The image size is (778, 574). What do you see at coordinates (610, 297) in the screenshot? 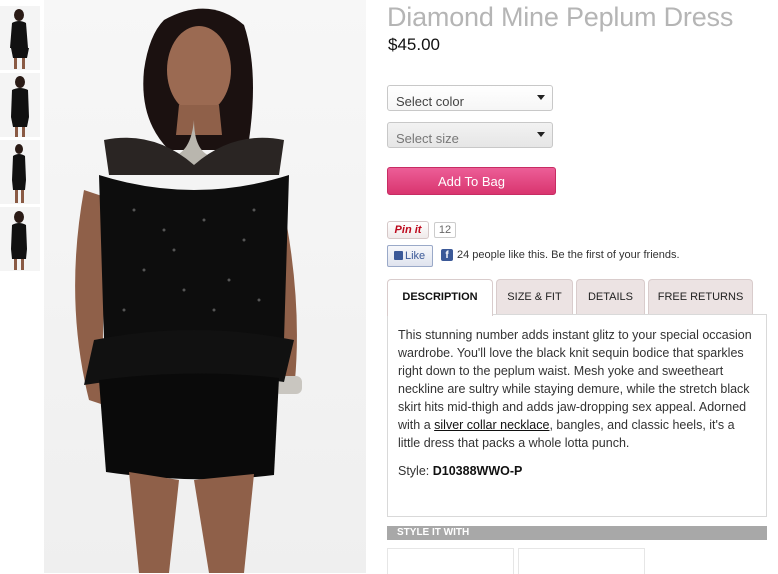
I see `tab-details: DETAILS` at bounding box center [610, 297].